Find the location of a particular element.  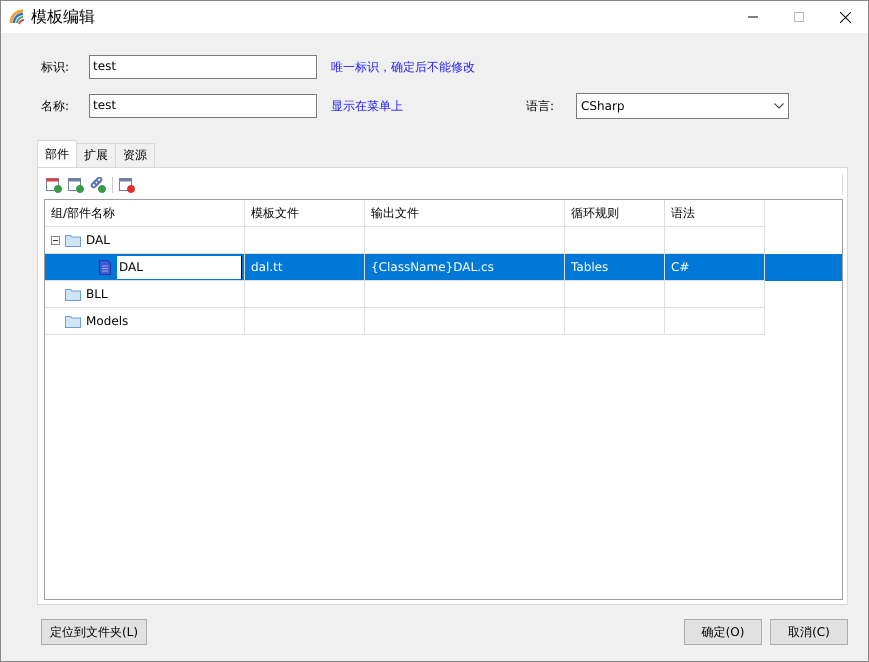

tab: 部件 is located at coordinates (57, 153).